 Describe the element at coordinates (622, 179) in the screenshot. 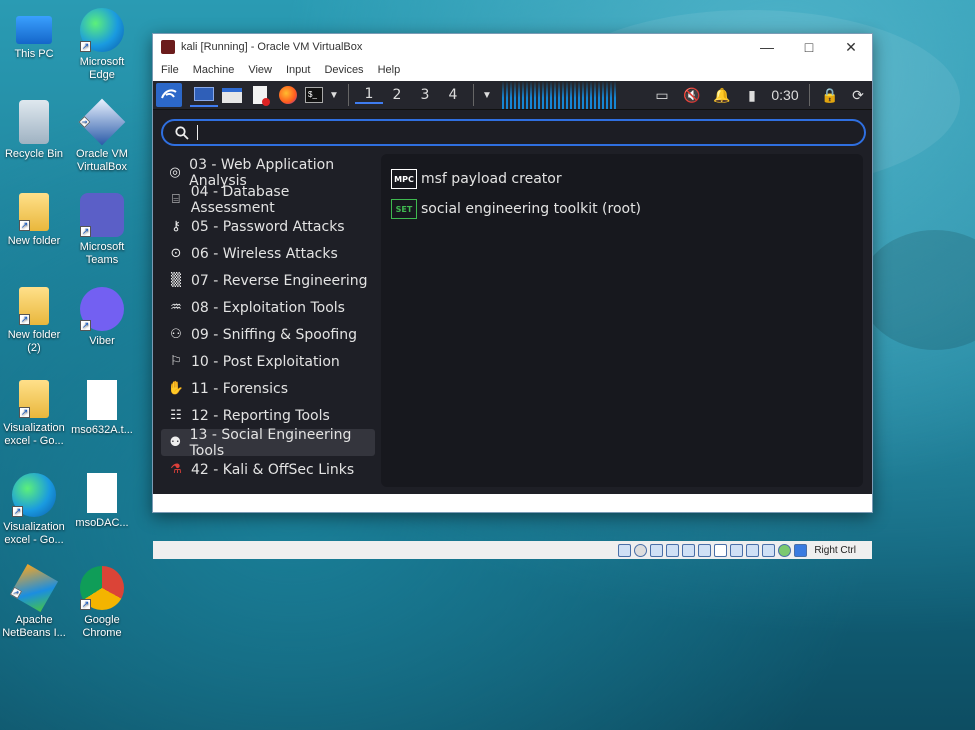

I see `application-item: MPC msf payload creator` at that location.